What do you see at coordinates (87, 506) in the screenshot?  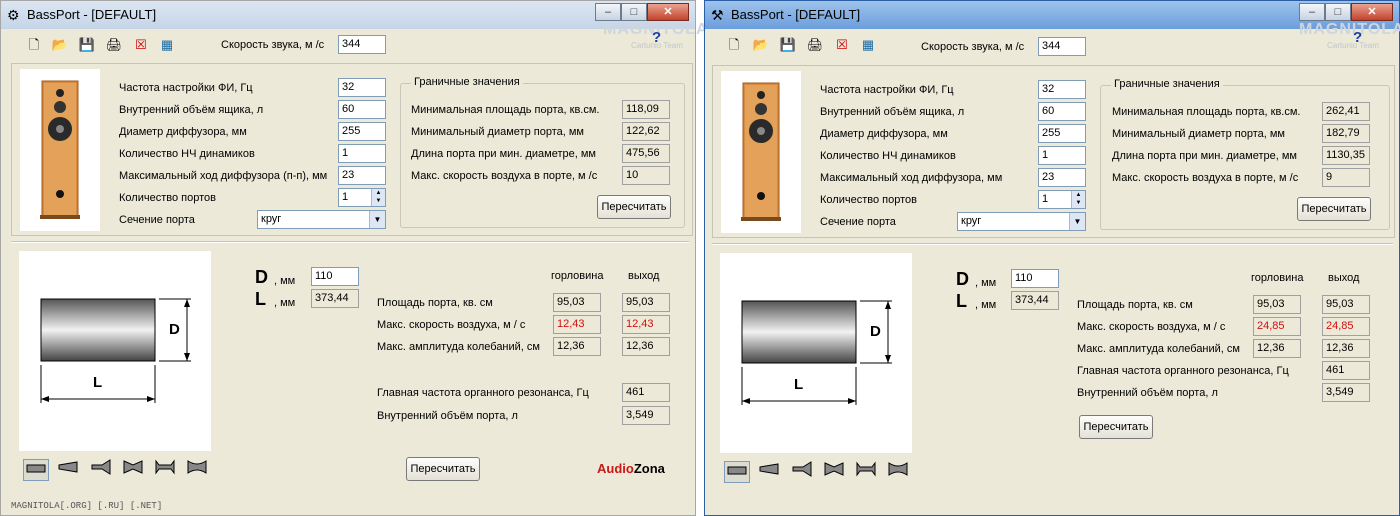 I see `status-bar-text: MAGNITOLA[.ORG] [.RU] [.NET]` at bounding box center [87, 506].